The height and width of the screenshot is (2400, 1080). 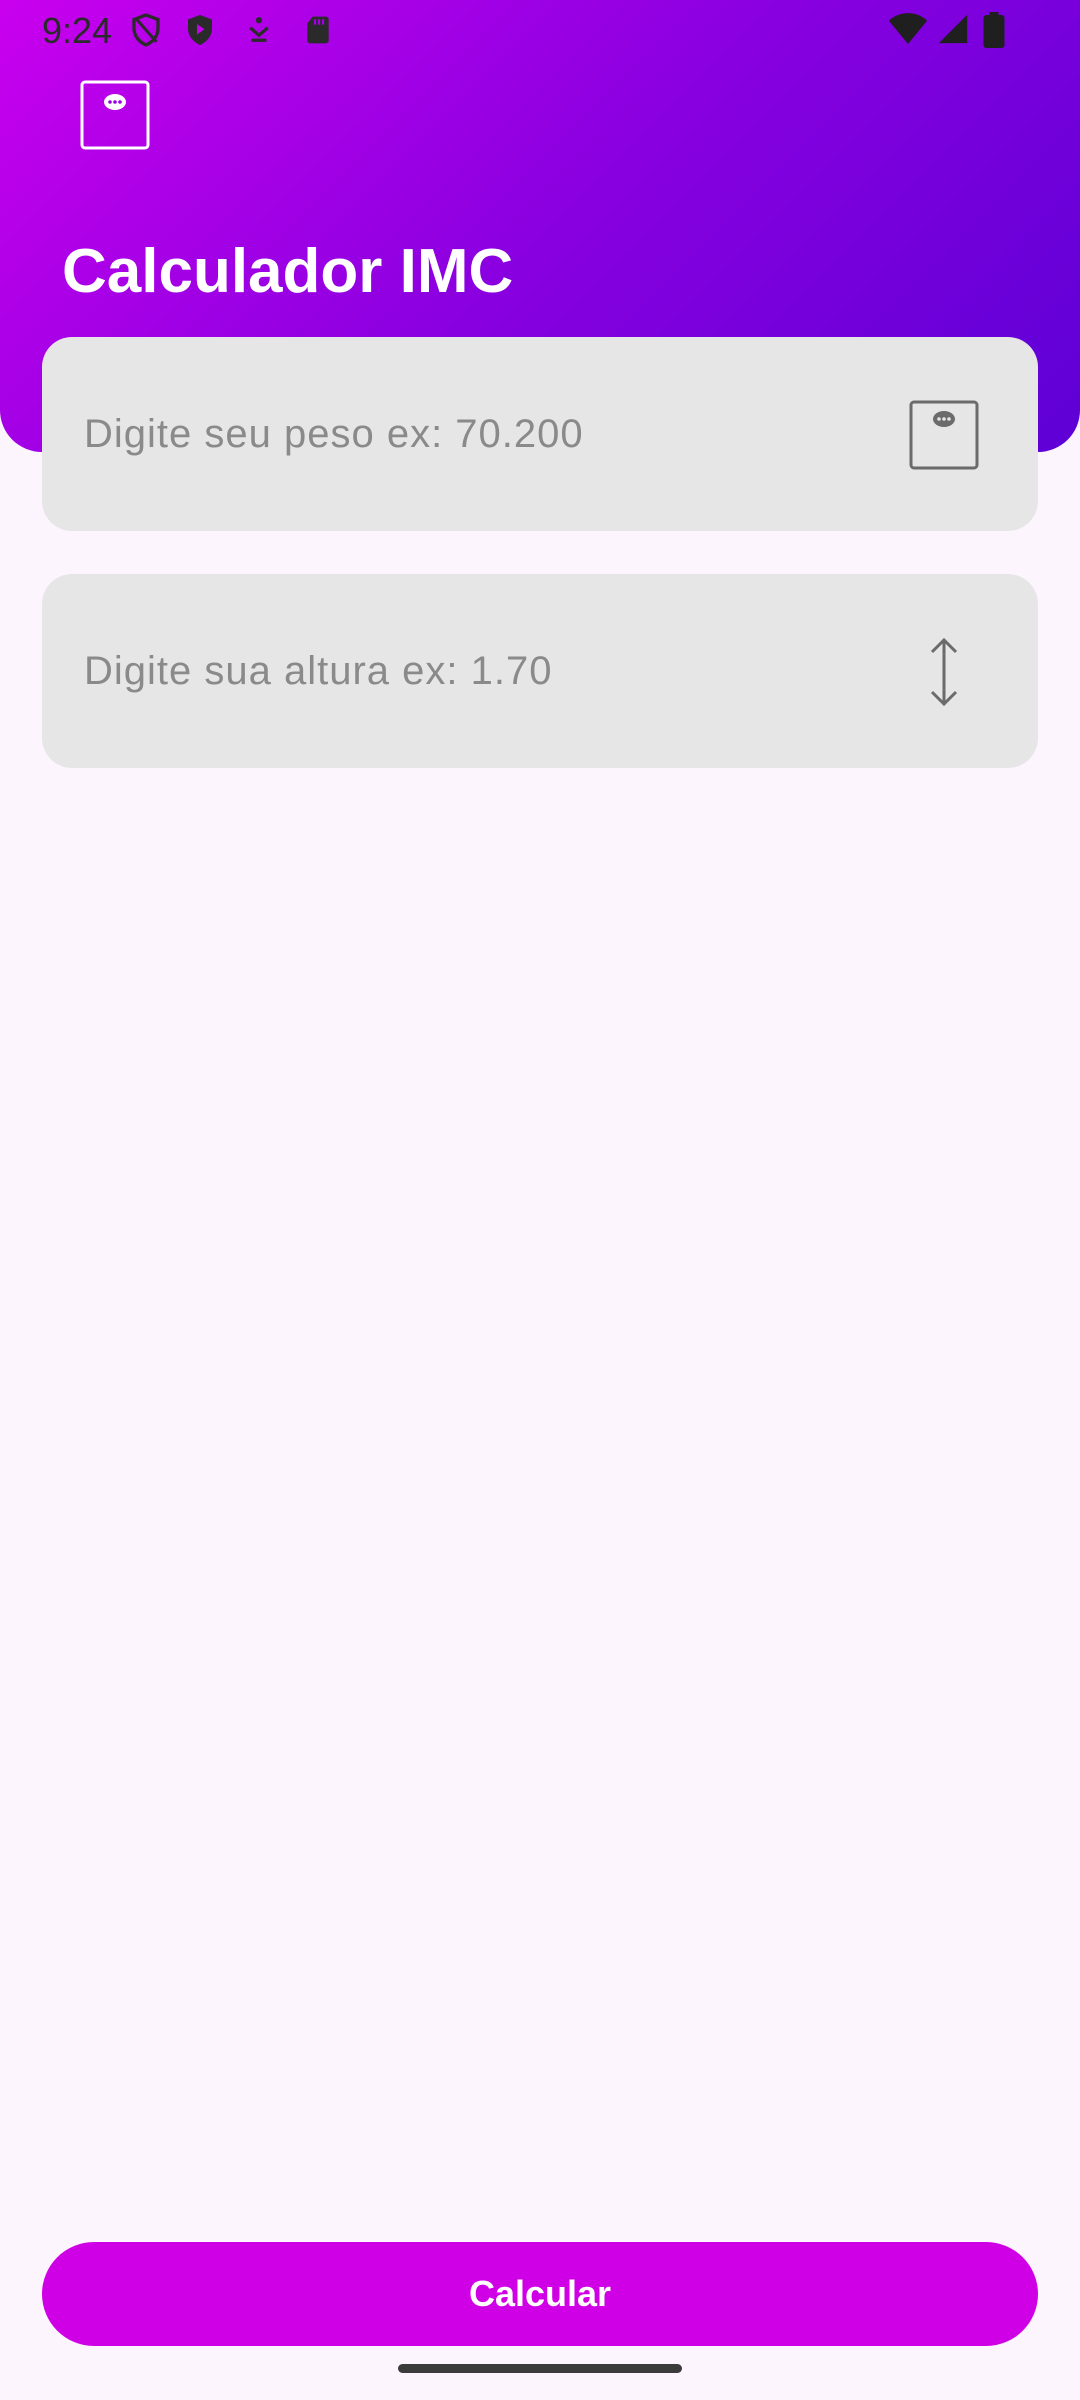 I want to click on status-bar: 9:24, so click(x=540, y=31).